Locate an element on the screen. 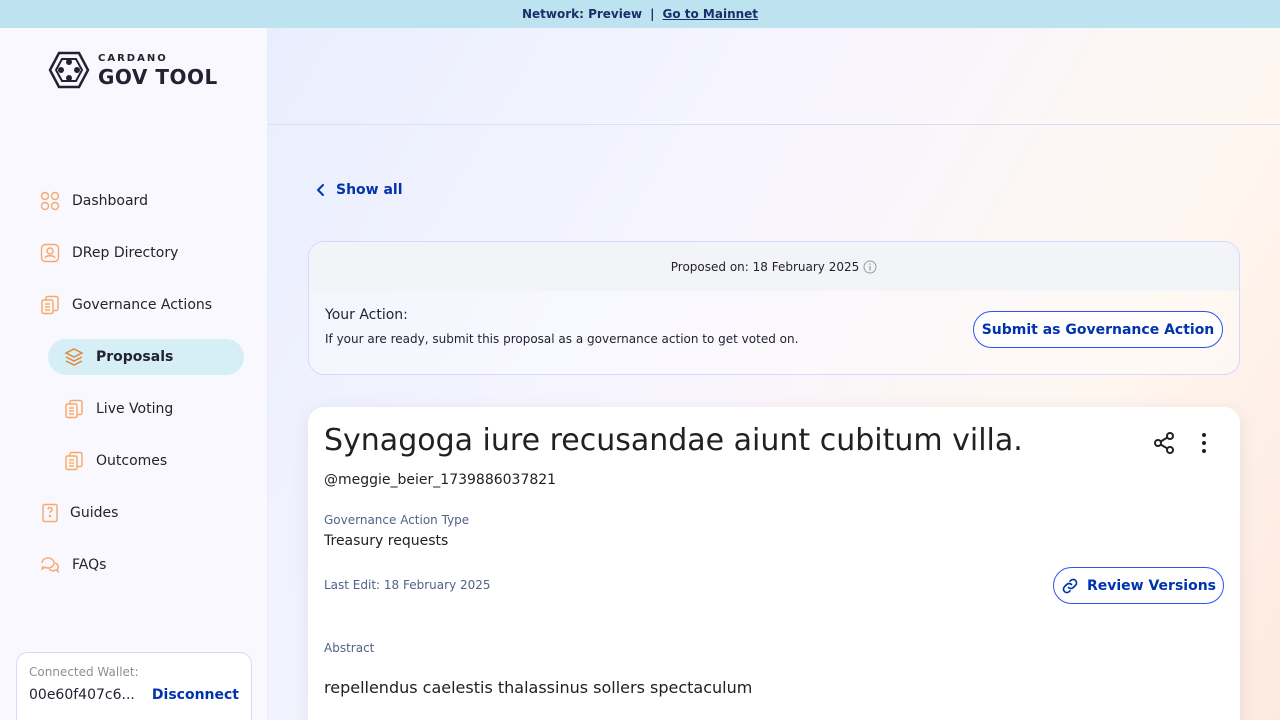 This screenshot has width=1280, height=720. show-all-label: Show all is located at coordinates (369, 190).